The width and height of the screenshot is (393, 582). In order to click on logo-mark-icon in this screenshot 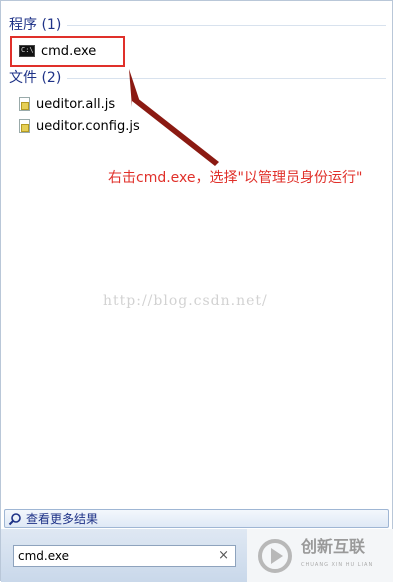, I will do `click(275, 555)`.